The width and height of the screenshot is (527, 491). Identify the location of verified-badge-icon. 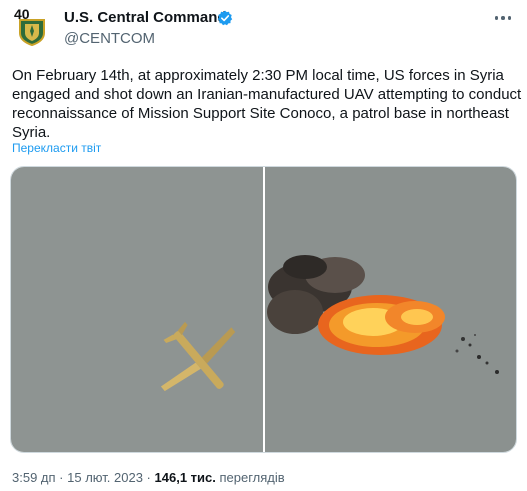
(225, 18).